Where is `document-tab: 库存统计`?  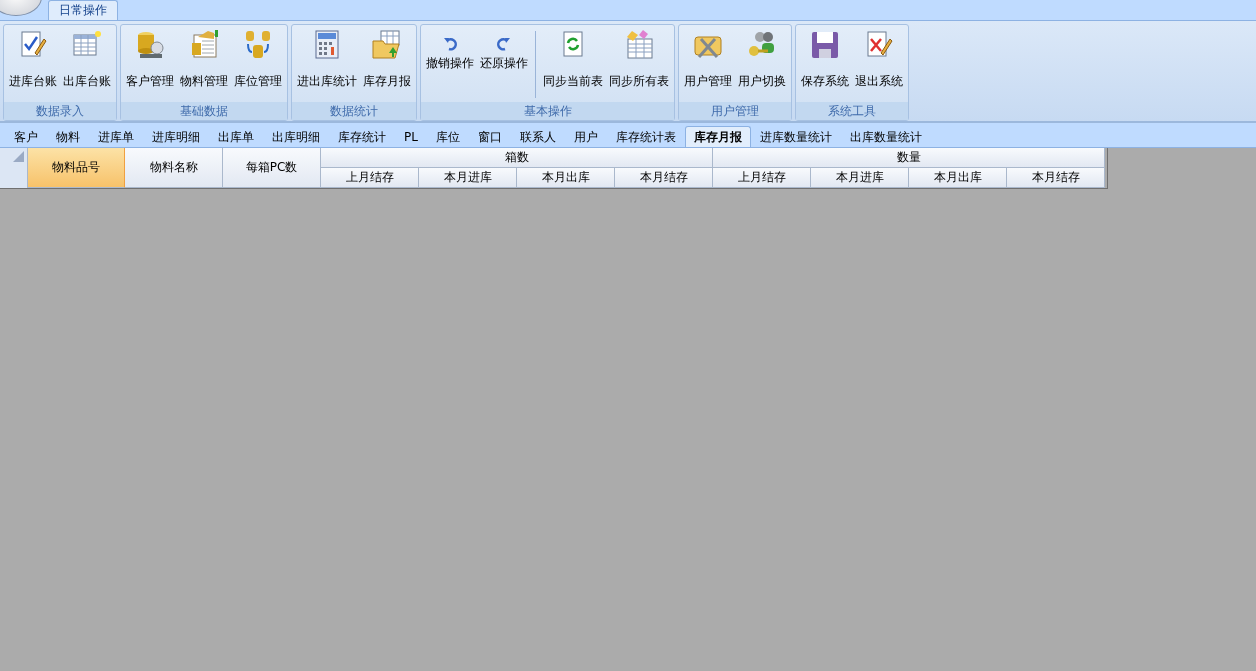 document-tab: 库存统计 is located at coordinates (362, 136).